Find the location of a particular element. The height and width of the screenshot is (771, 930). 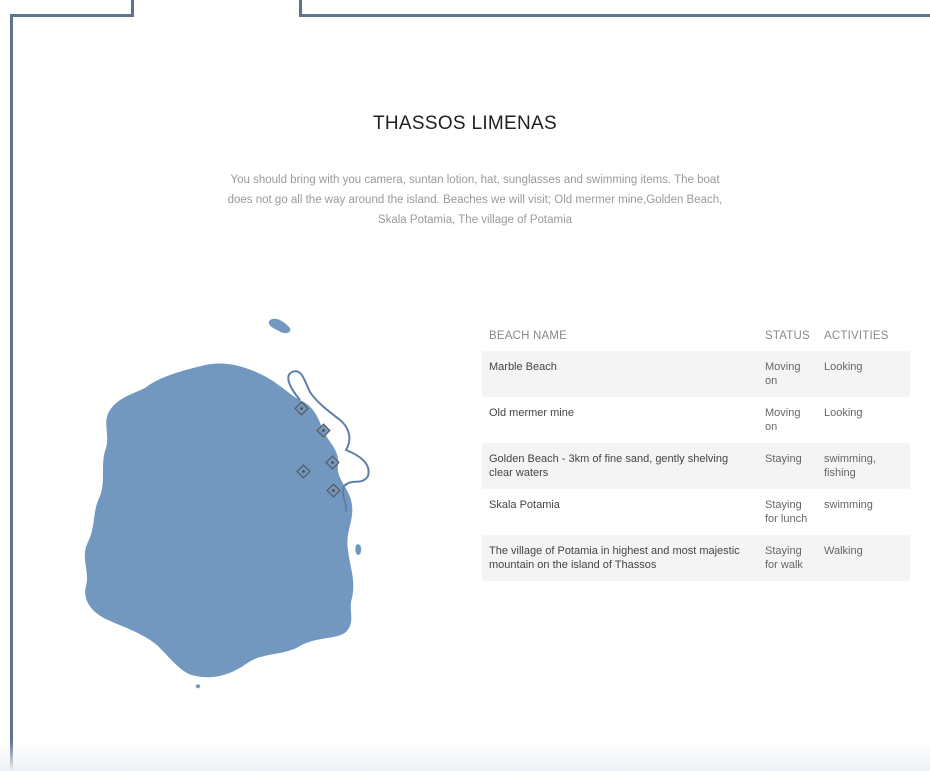

frame-border-top-right is located at coordinates (614, 15).